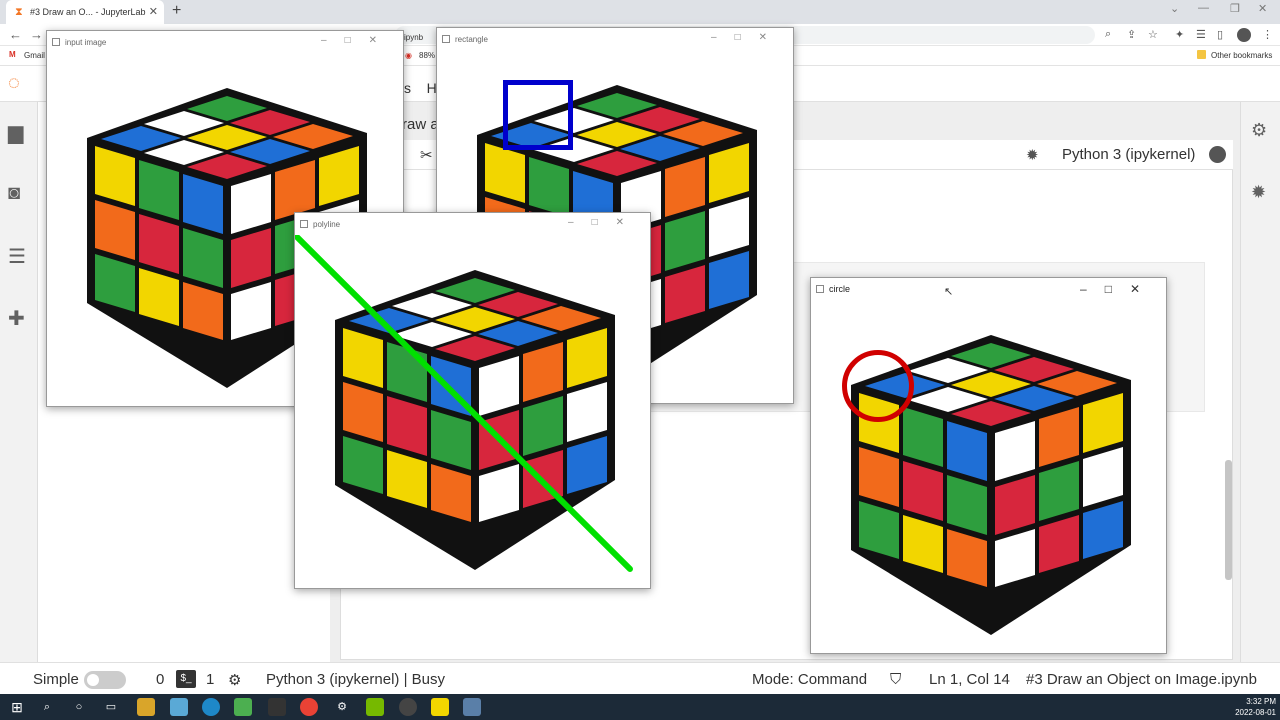 This screenshot has height=720, width=1280. I want to click on window-title: input image, so click(86, 42).